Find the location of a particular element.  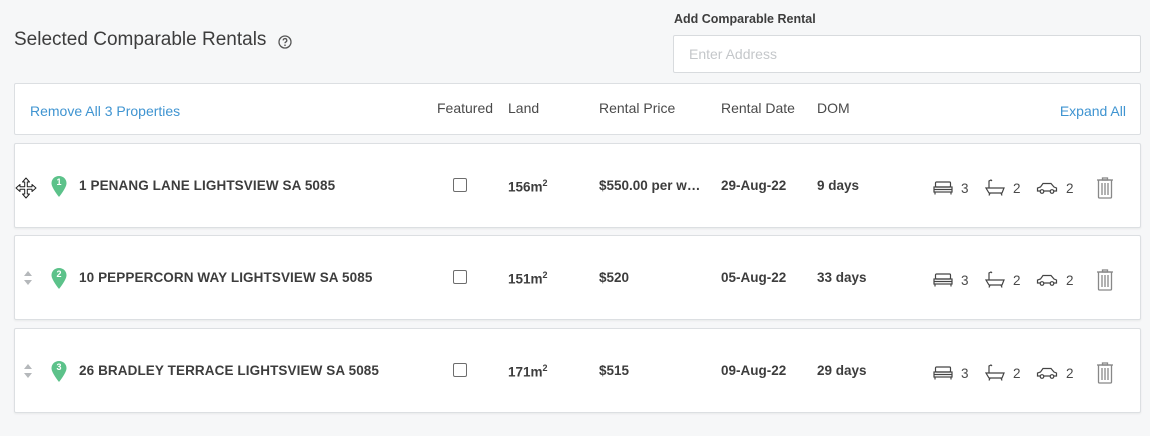

column-header-dom: DOM is located at coordinates (833, 108).